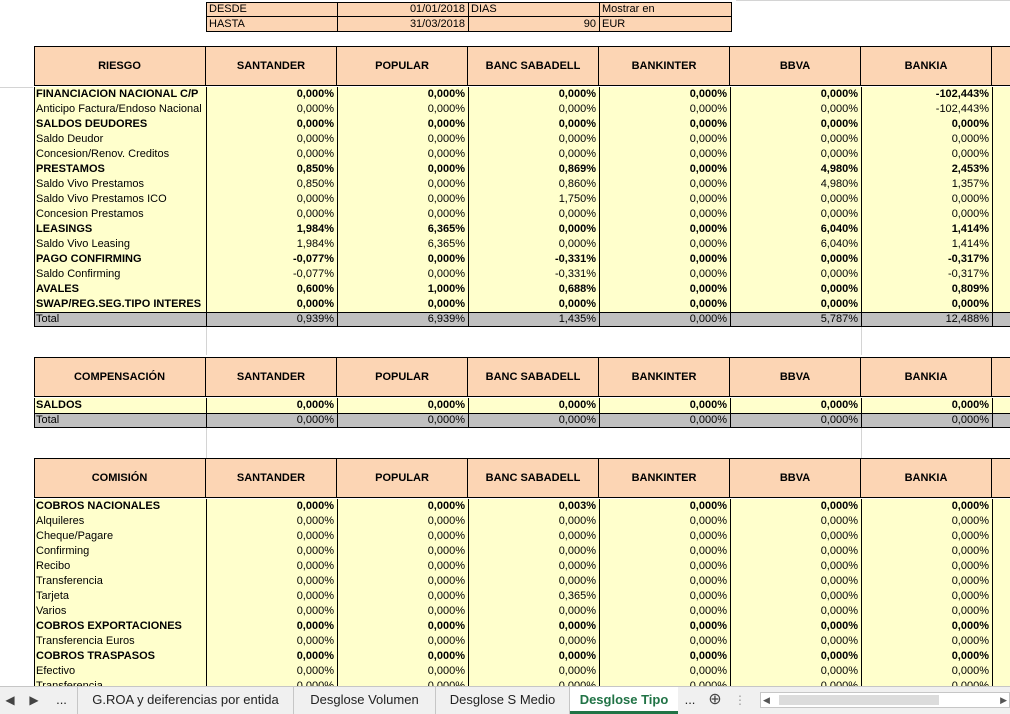 The width and height of the screenshot is (1010, 714). Describe the element at coordinates (120, 656) in the screenshot. I see `comision-row-label: COBROS TRASPASOS` at that location.